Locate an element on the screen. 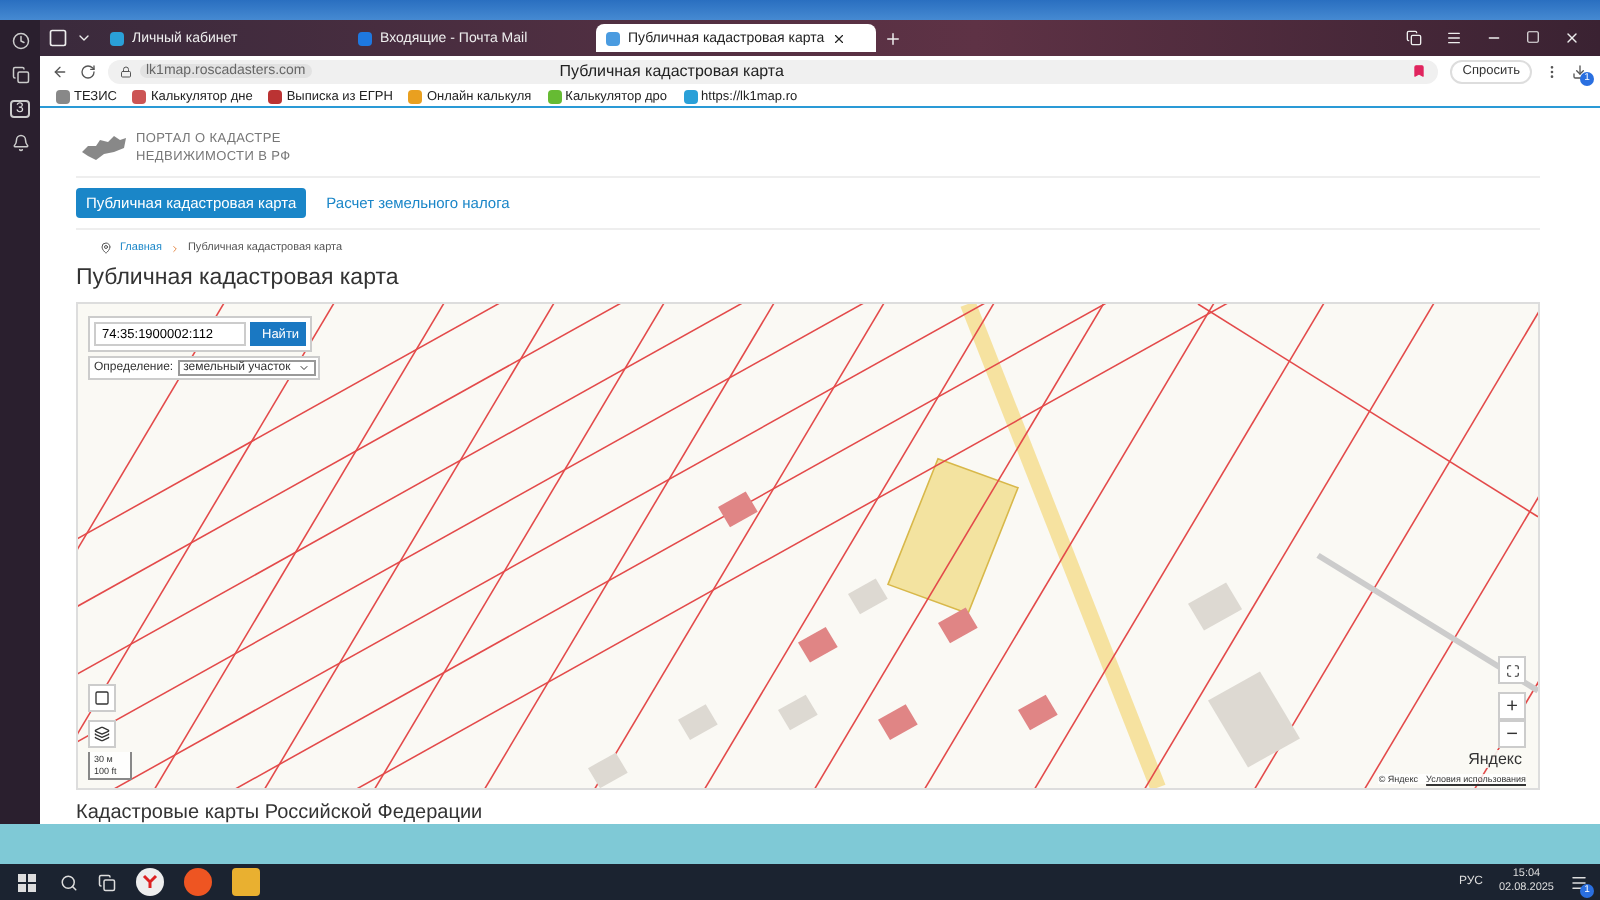  lock-icon is located at coordinates (126, 71).